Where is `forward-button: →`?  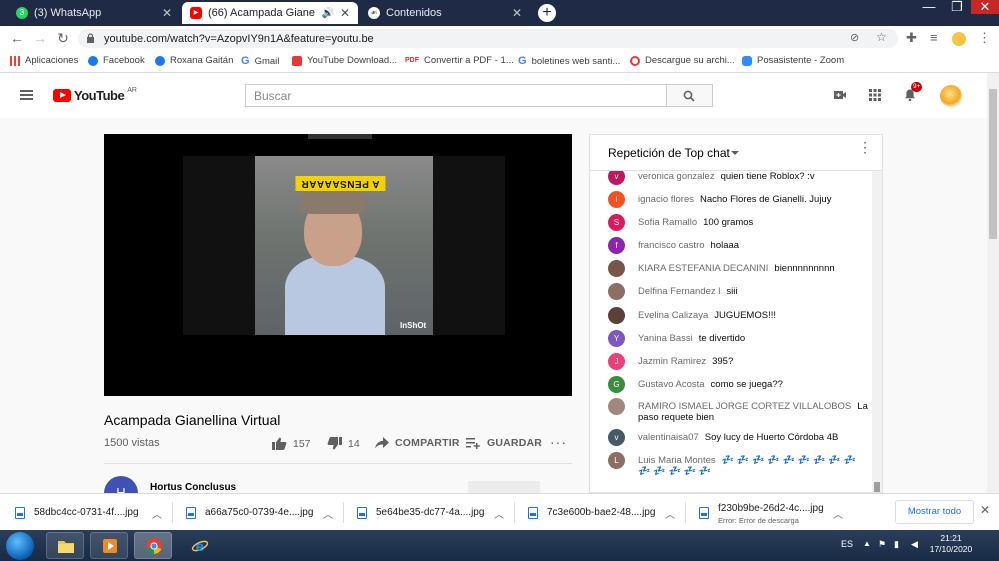 forward-button: → is located at coordinates (40, 38).